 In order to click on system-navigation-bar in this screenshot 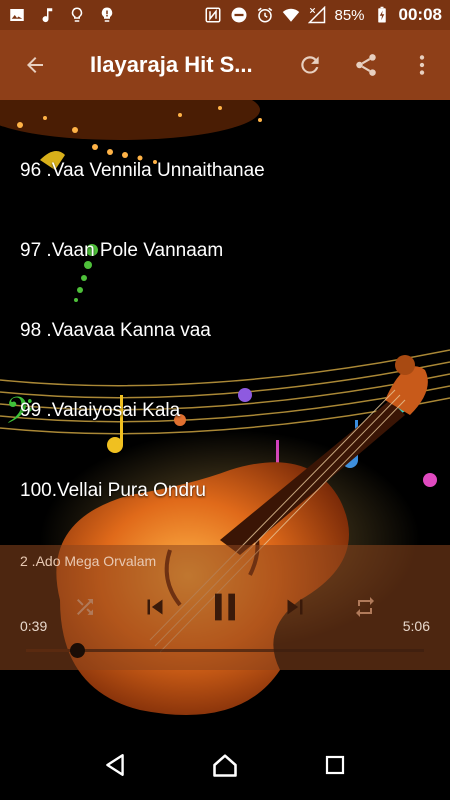, I will do `click(225, 765)`.